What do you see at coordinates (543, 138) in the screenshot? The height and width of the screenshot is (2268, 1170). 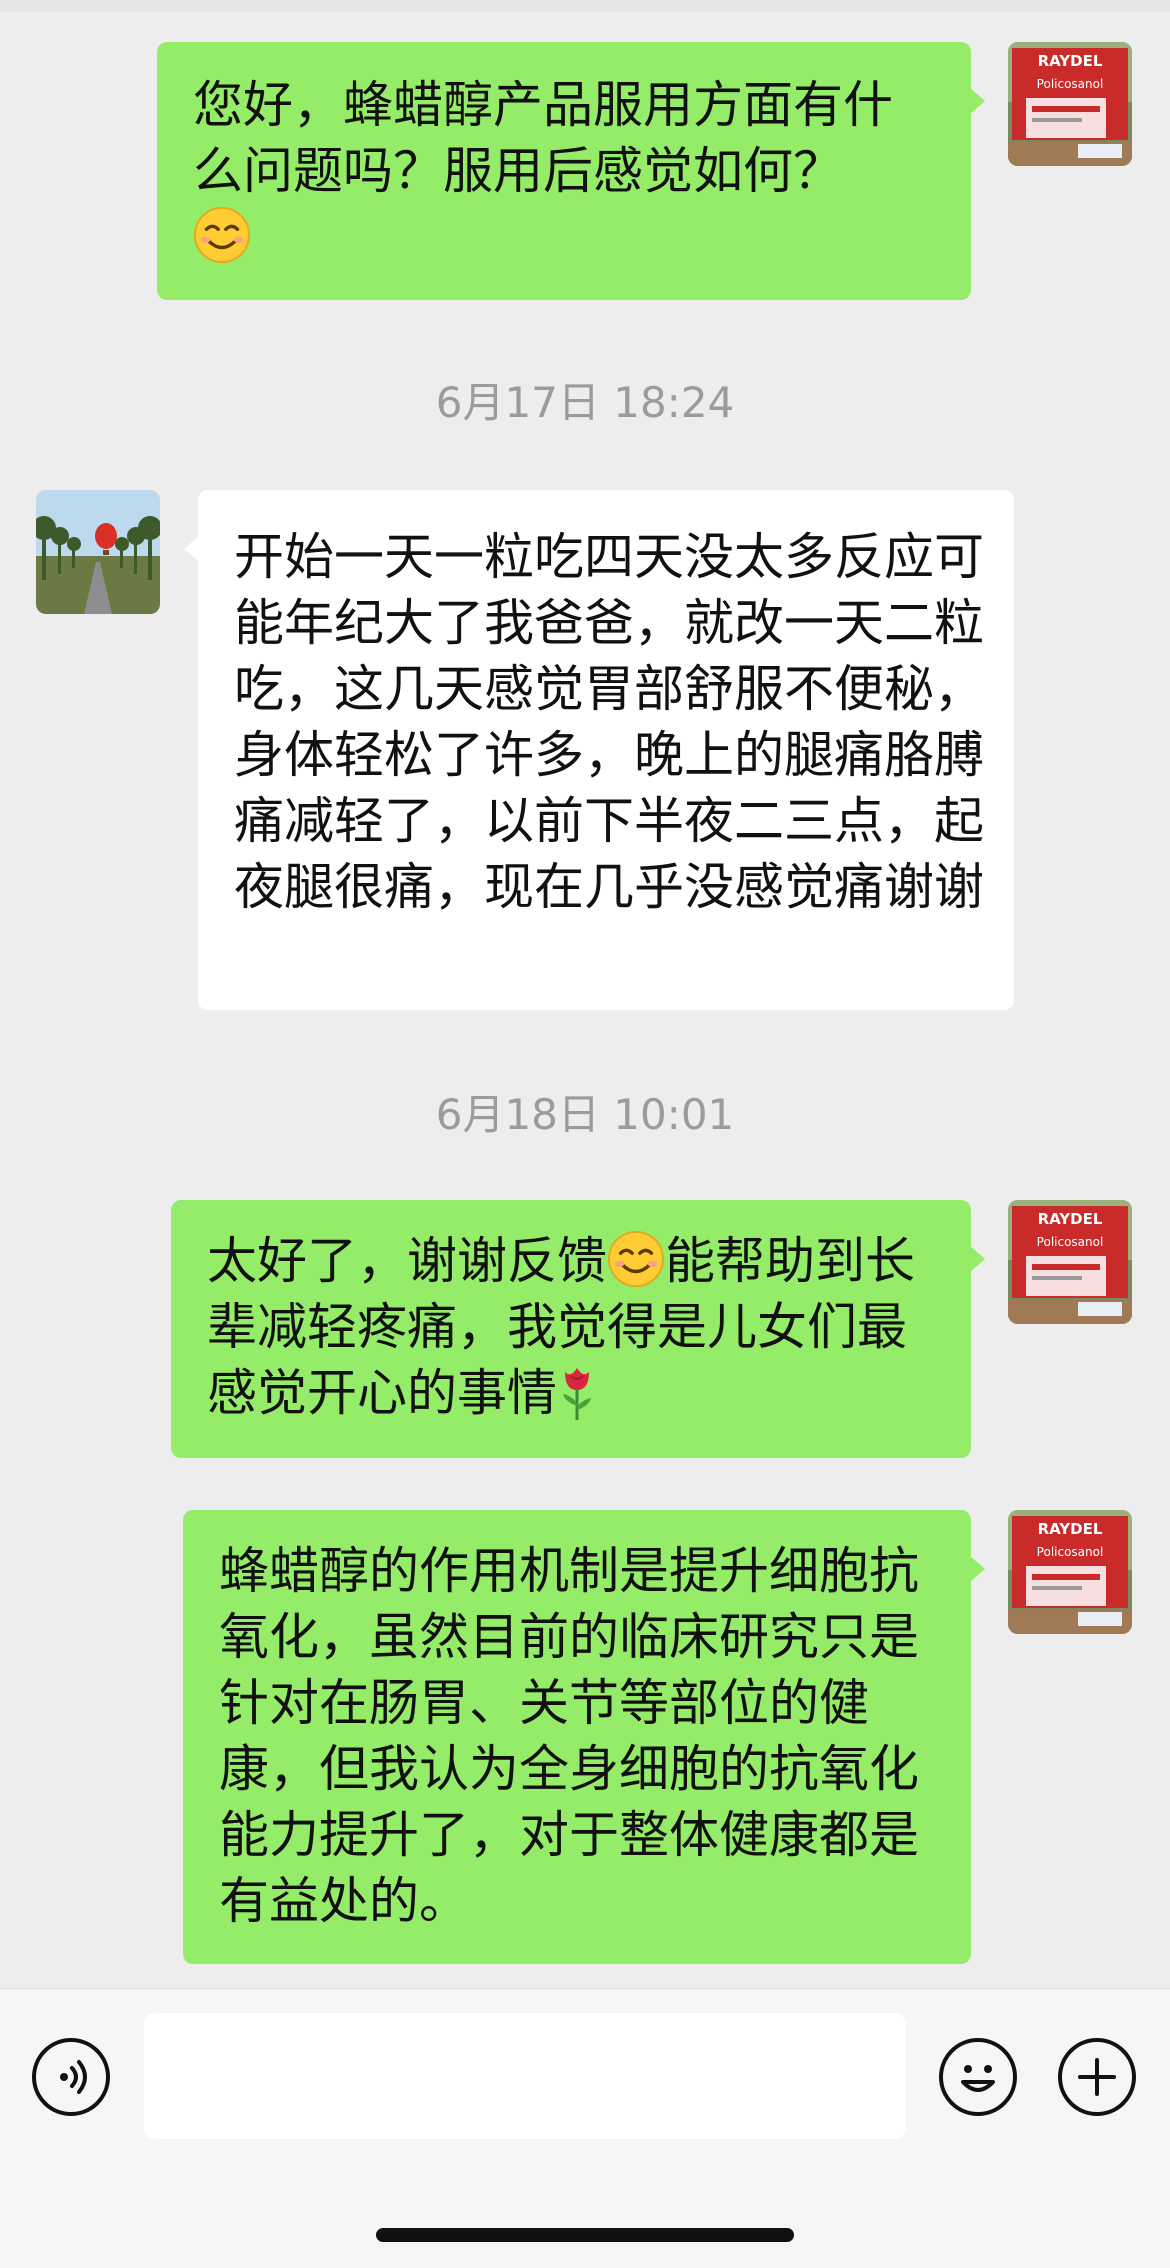 I see `message-text: 您好，蜂蜡醇产品服用方面有什么问题吗？服用后感觉如何？` at bounding box center [543, 138].